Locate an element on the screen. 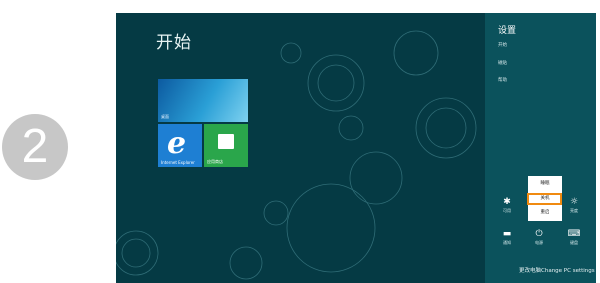 The height and width of the screenshot is (283, 600). desktop-tile: 桌面 is located at coordinates (203, 100).